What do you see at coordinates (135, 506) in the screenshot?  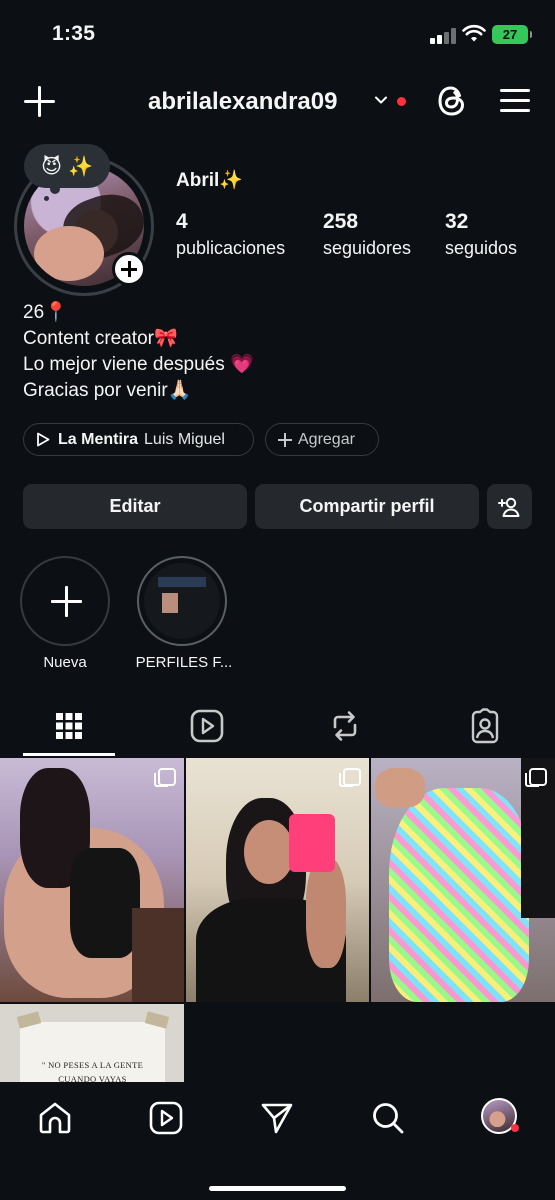 I see `edit-profile-button: Editar` at bounding box center [135, 506].